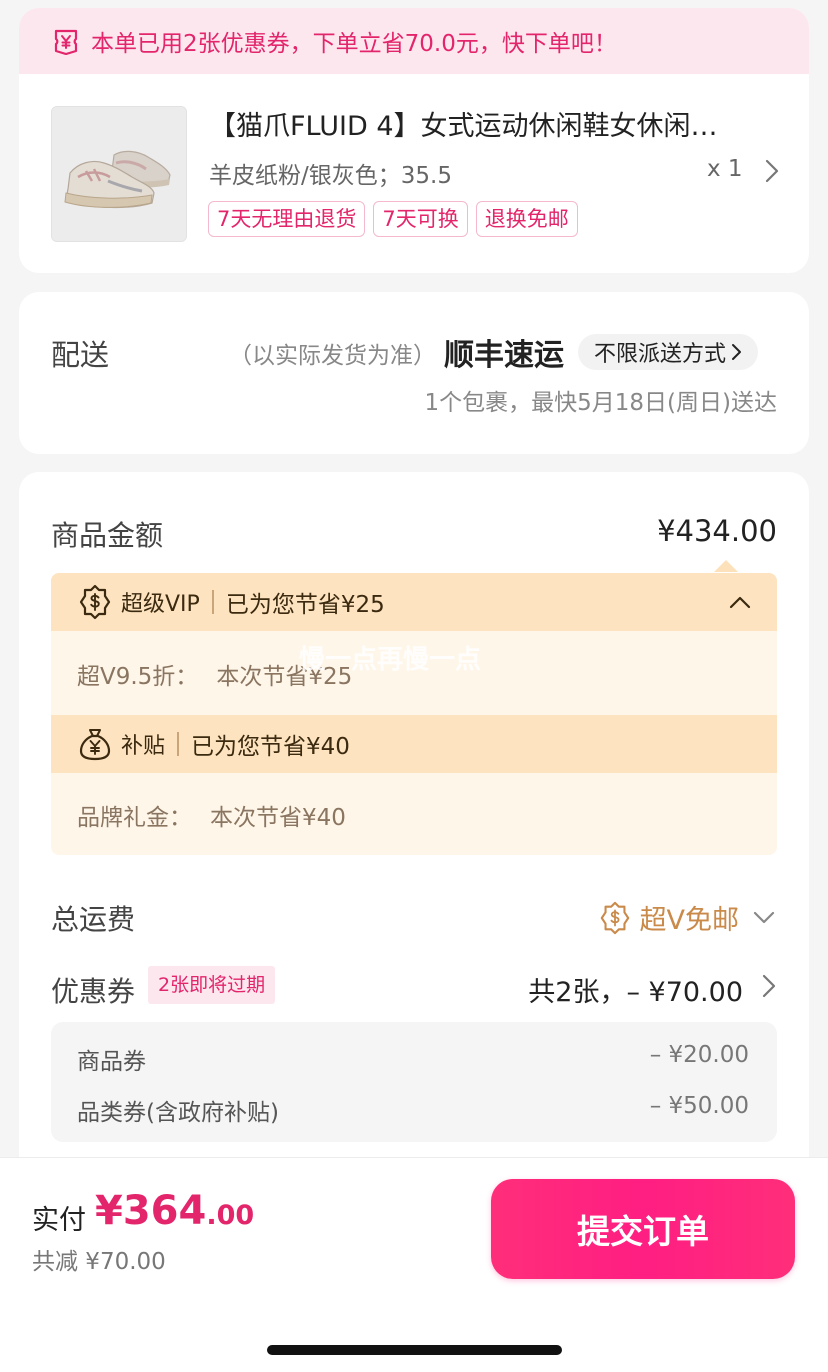 This screenshot has height=1372, width=828. I want to click on product-variant: 羊皮纸粉/银灰色；35.5, so click(330, 176).